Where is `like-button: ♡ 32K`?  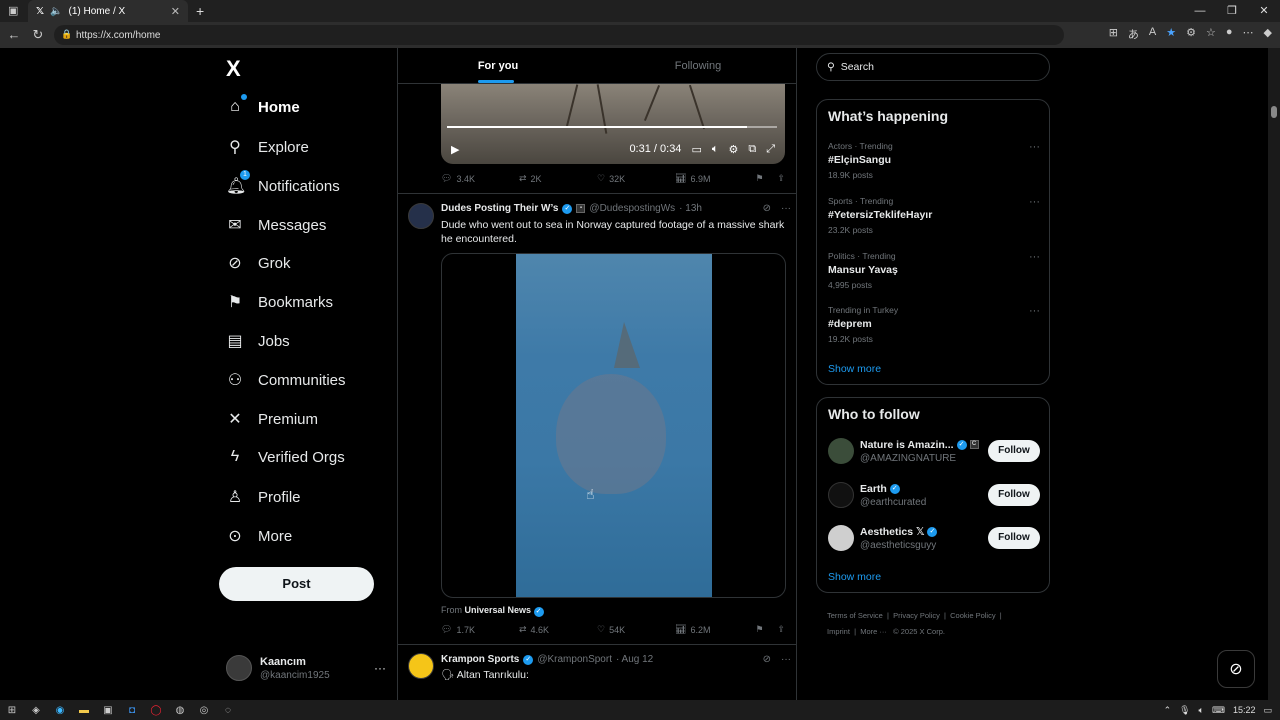
like-button: ♡ 32K is located at coordinates (636, 178).